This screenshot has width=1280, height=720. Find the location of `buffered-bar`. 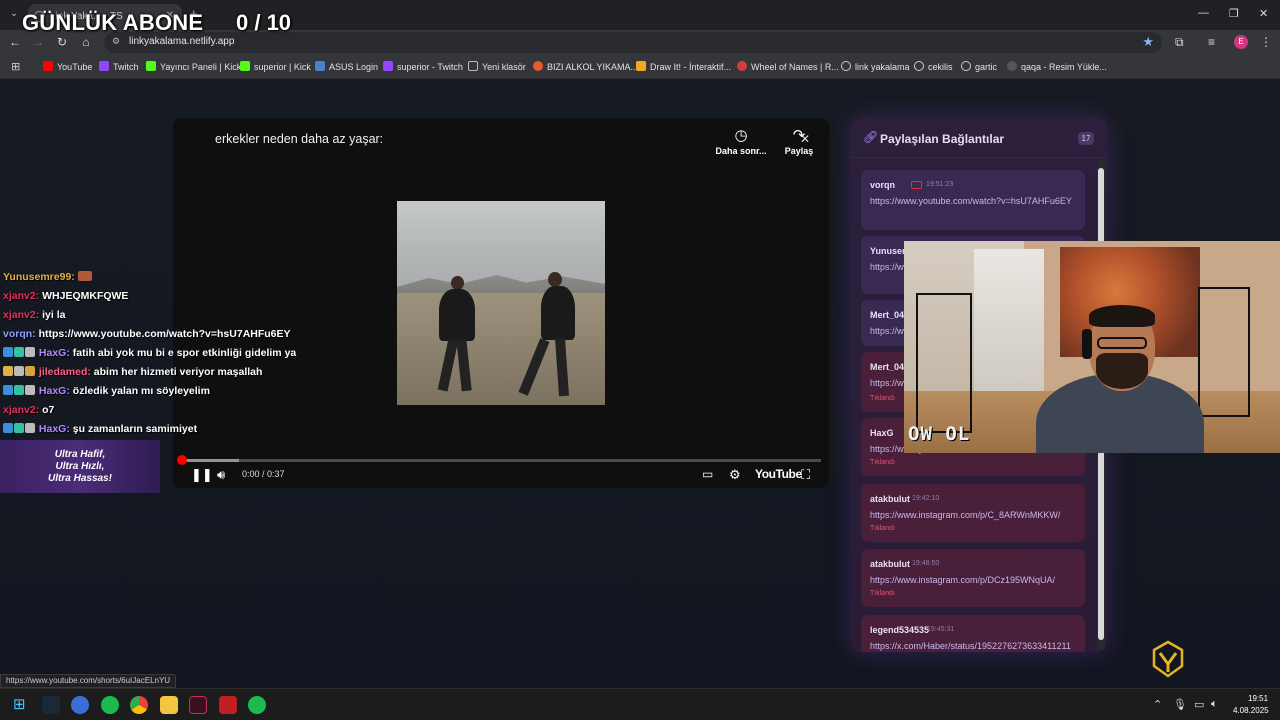

buffered-bar is located at coordinates (210, 460).